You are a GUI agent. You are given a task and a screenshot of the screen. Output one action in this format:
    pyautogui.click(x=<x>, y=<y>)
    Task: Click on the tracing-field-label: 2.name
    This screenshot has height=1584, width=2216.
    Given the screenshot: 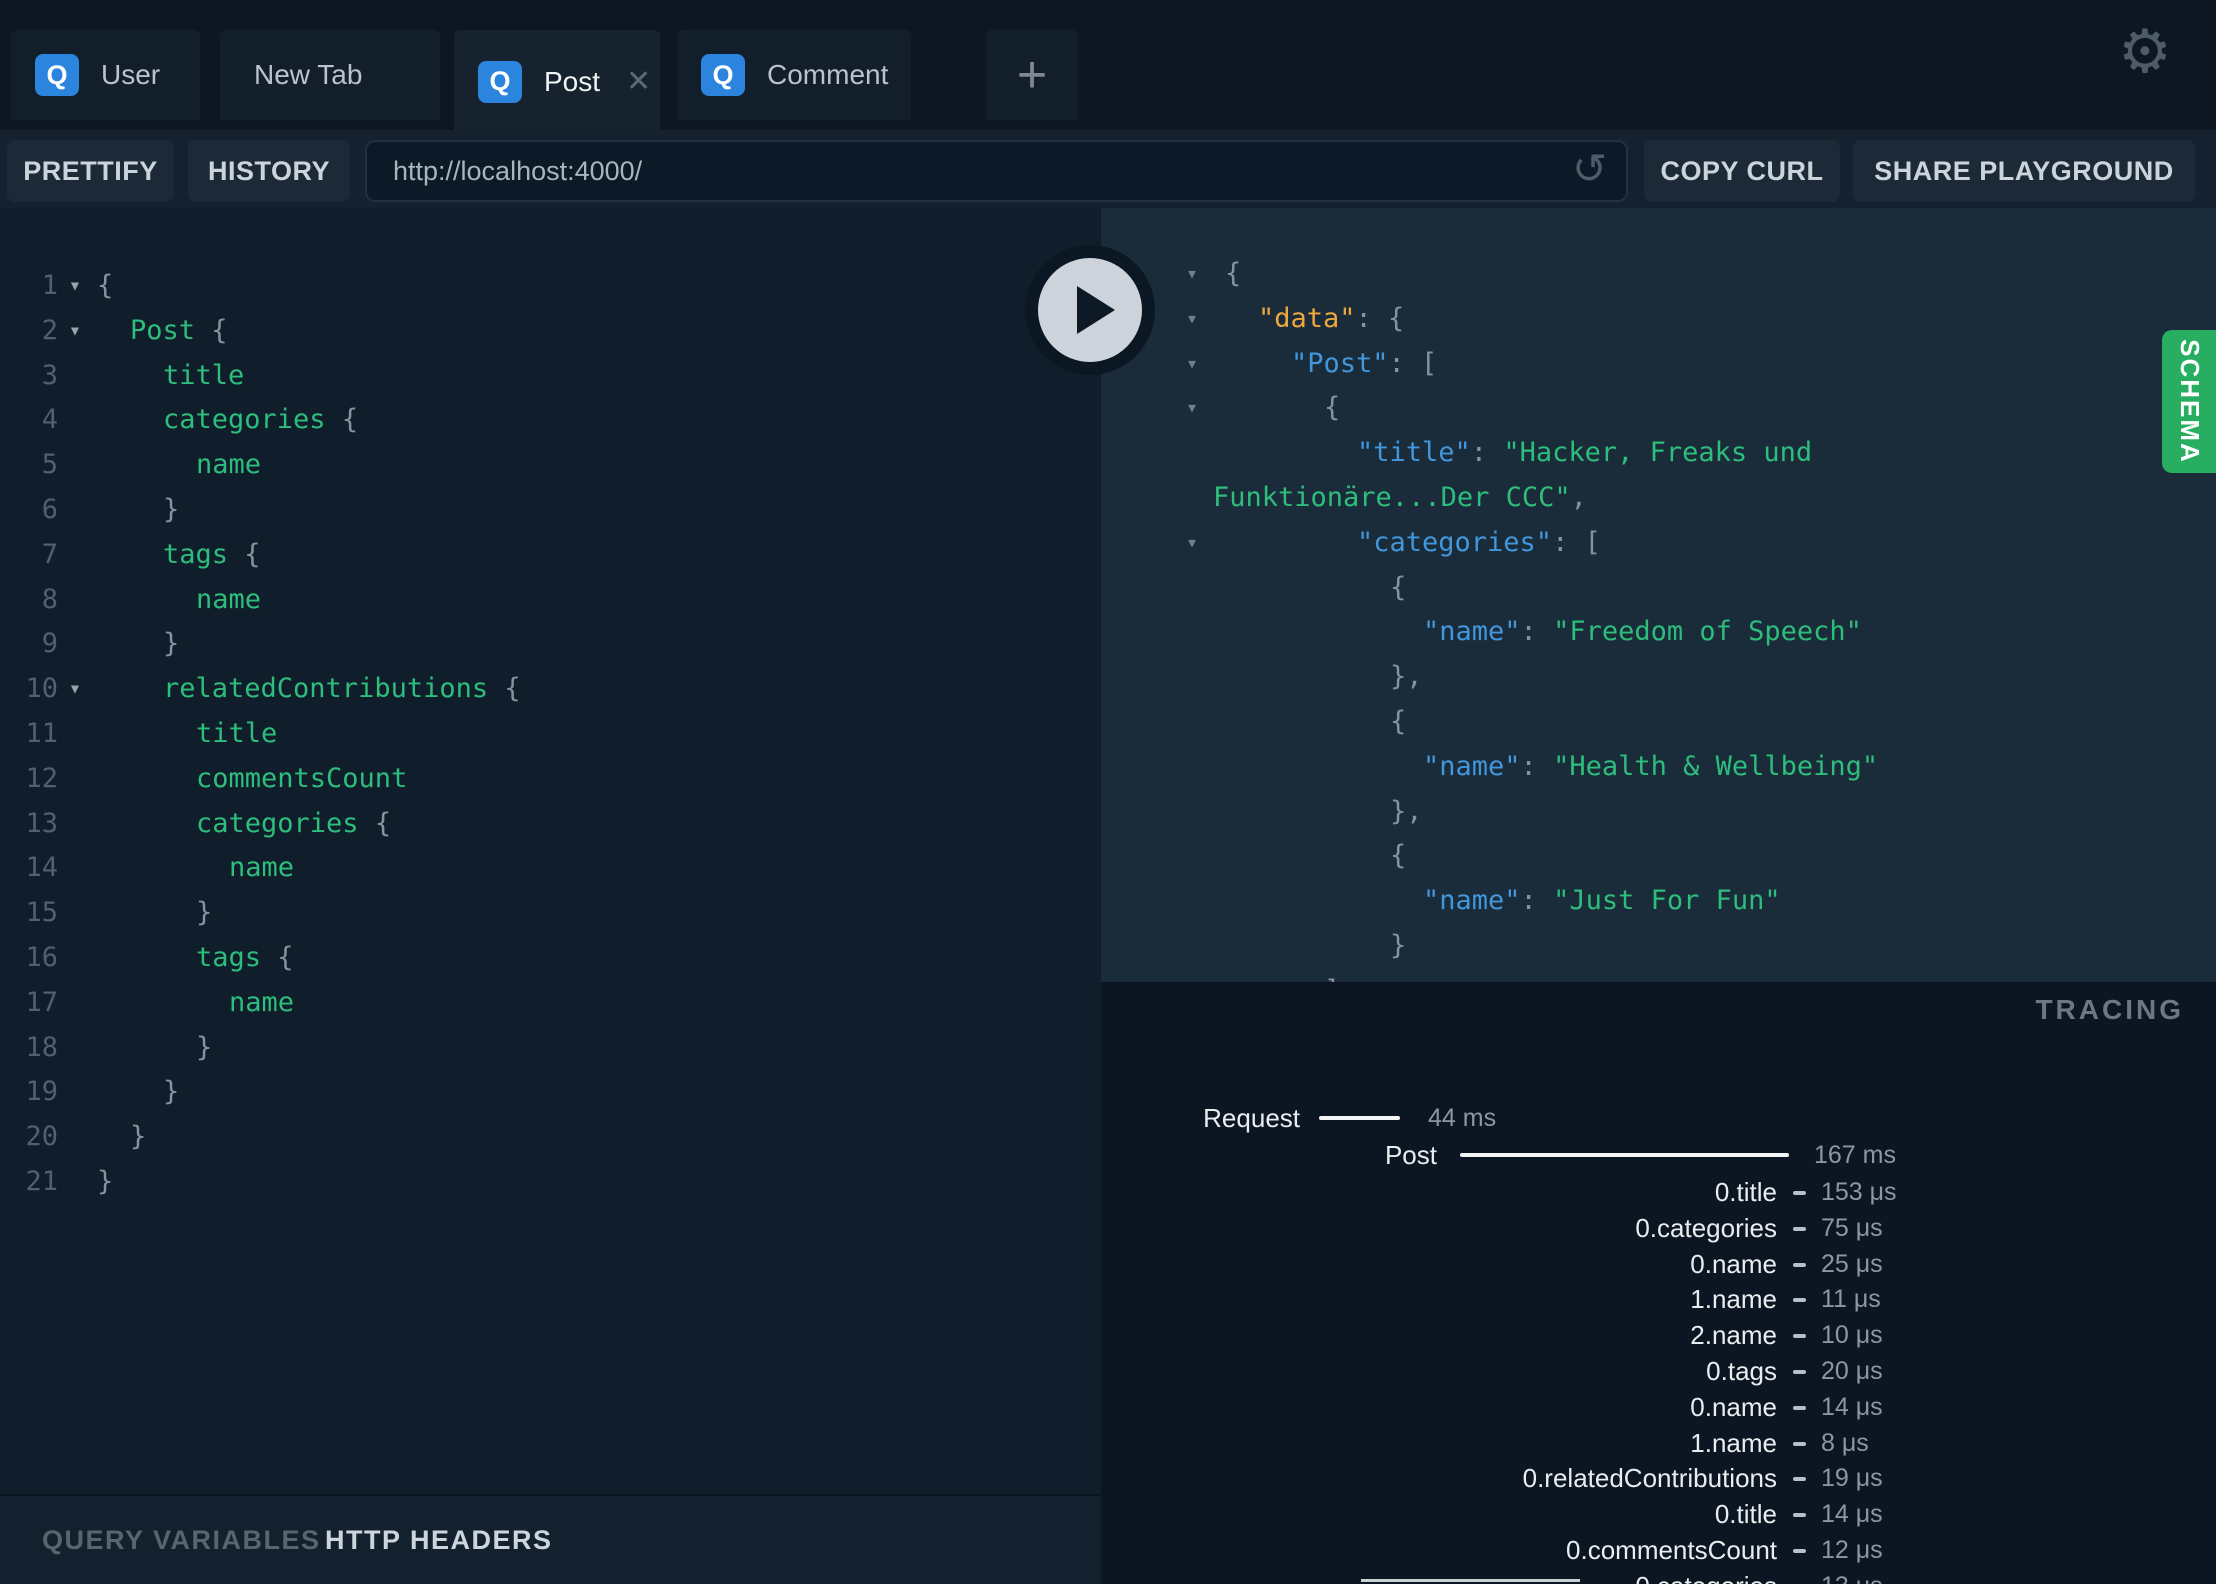 What is the action you would take?
    pyautogui.click(x=1733, y=1335)
    